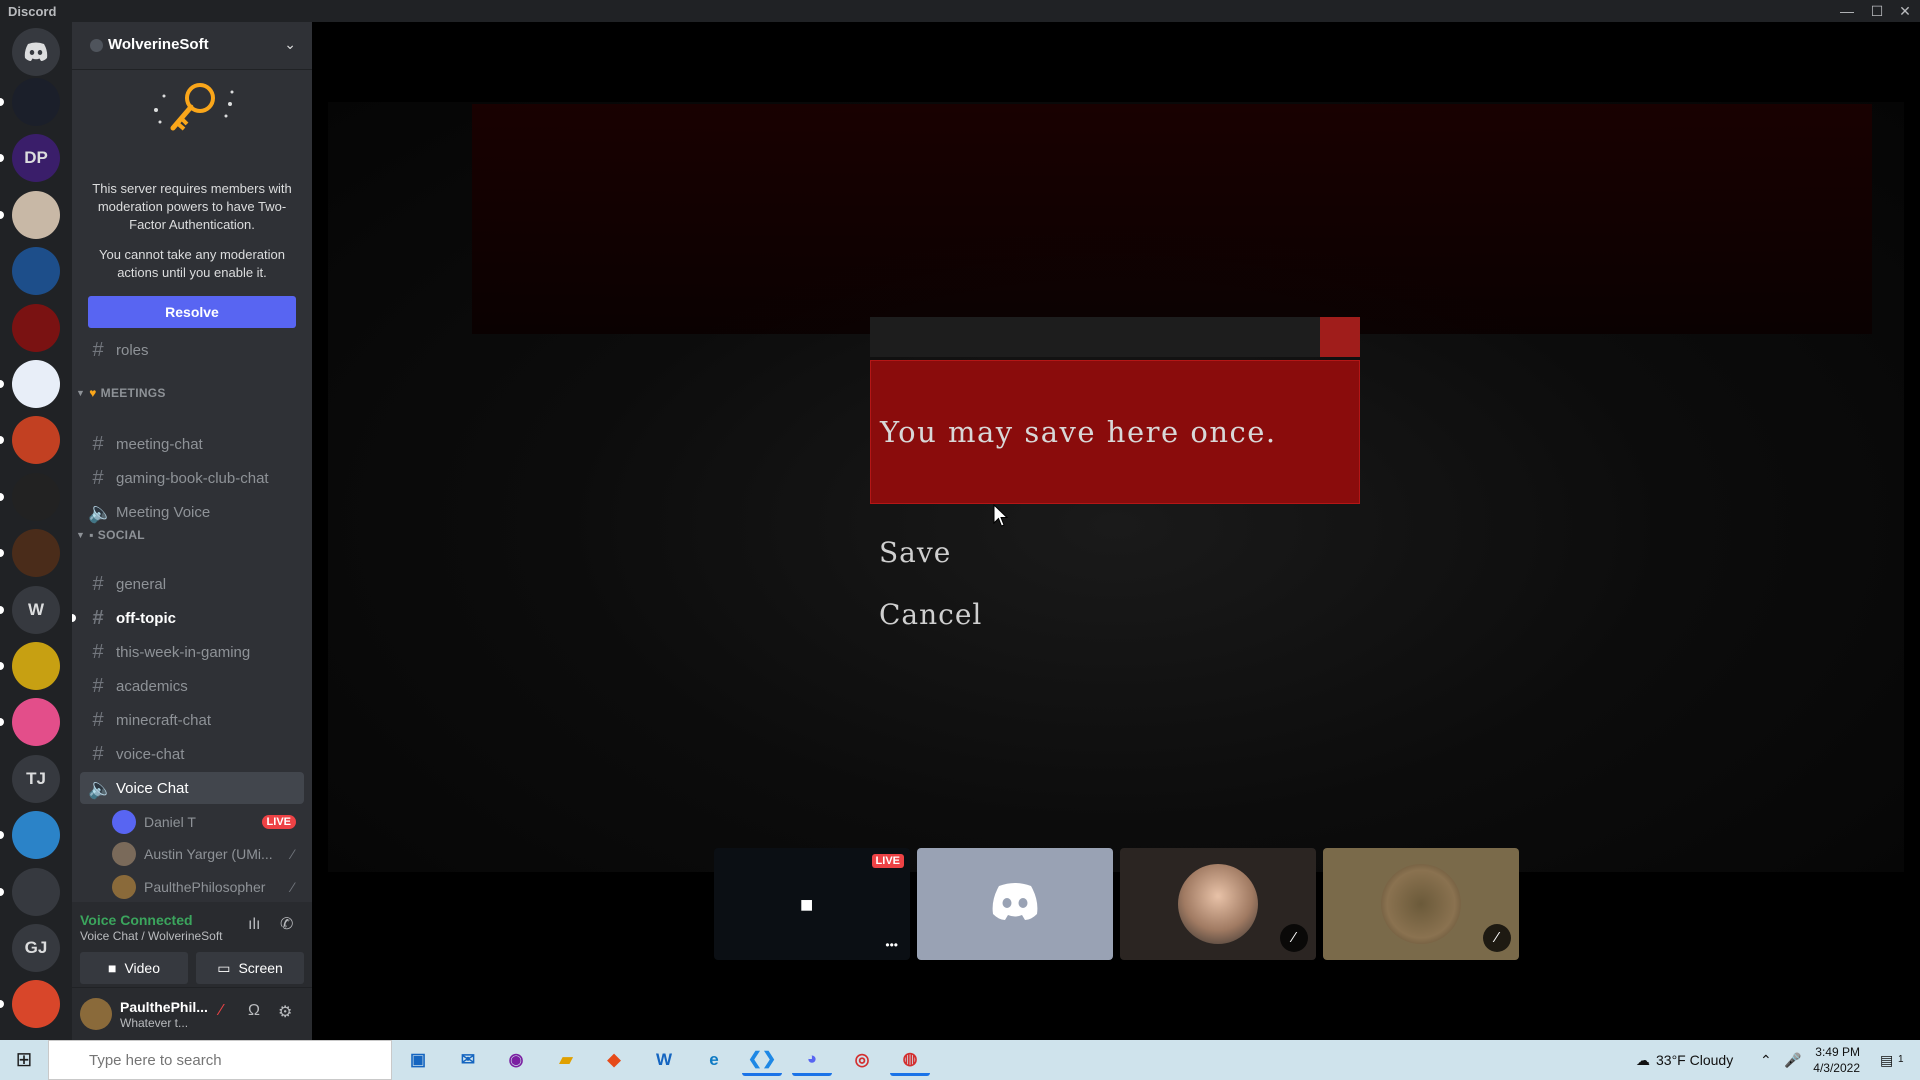 Image resolution: width=1920 pixels, height=1080 pixels. I want to click on discord-home-icon, so click(36, 52).